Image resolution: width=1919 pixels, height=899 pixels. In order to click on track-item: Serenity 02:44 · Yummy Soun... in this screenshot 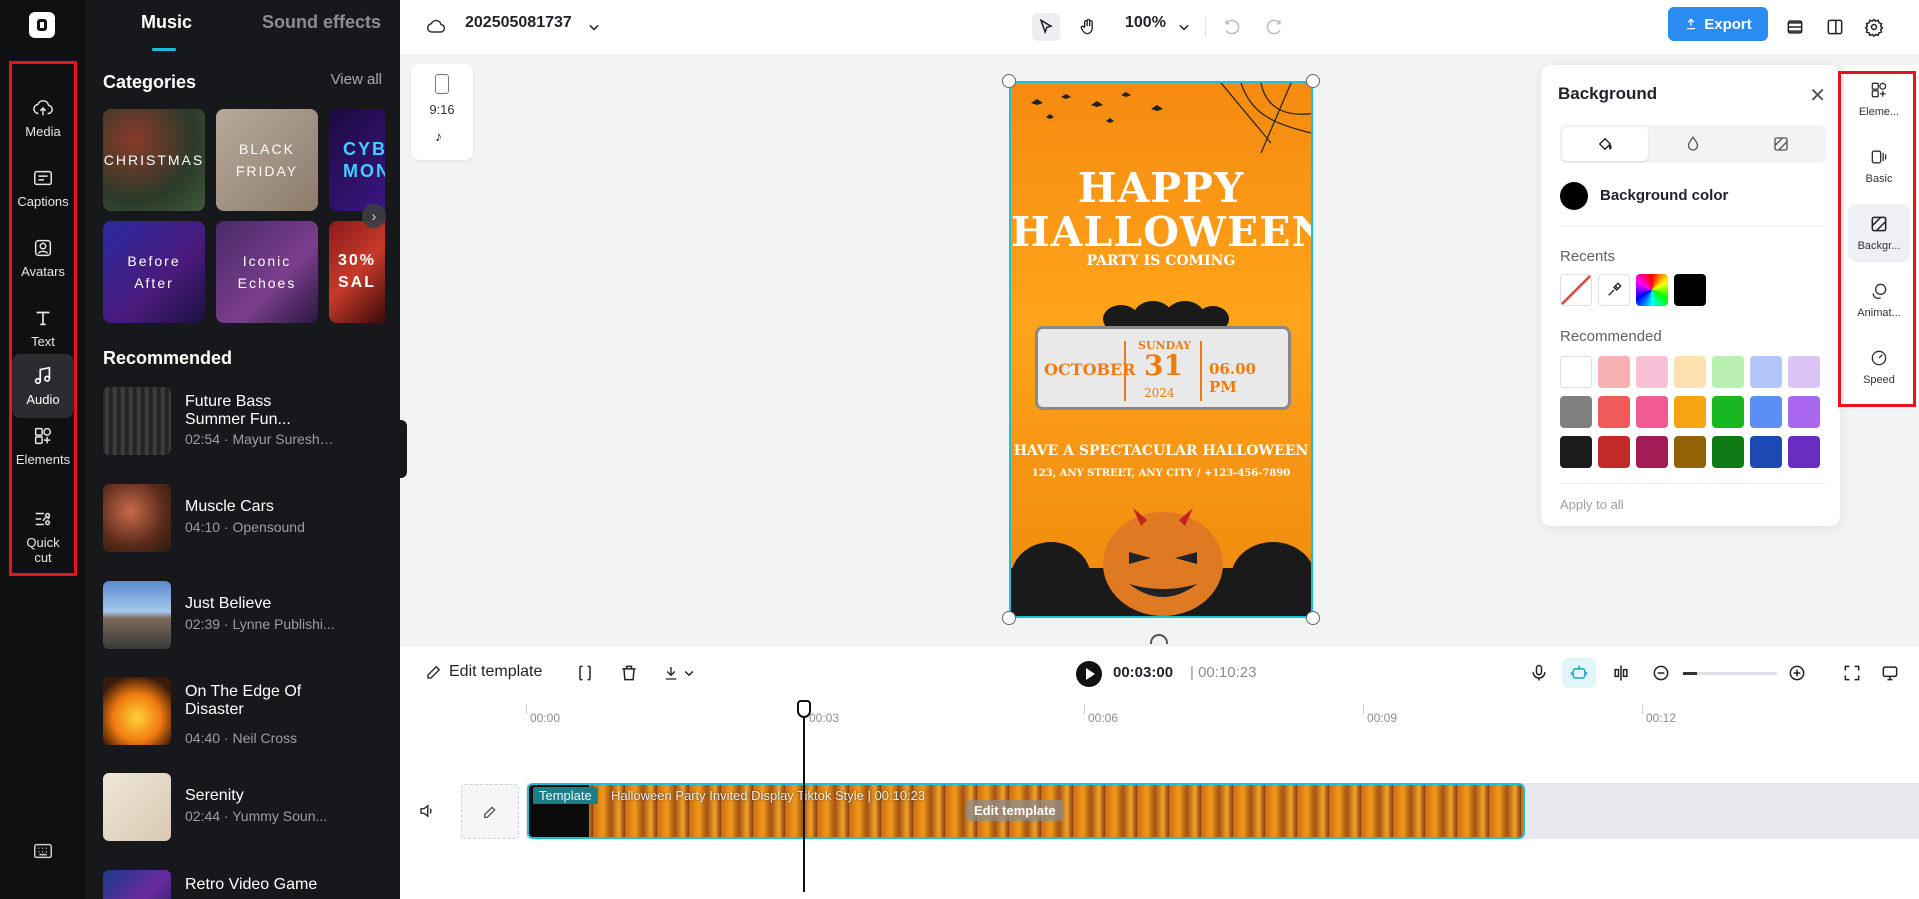, I will do `click(248, 808)`.